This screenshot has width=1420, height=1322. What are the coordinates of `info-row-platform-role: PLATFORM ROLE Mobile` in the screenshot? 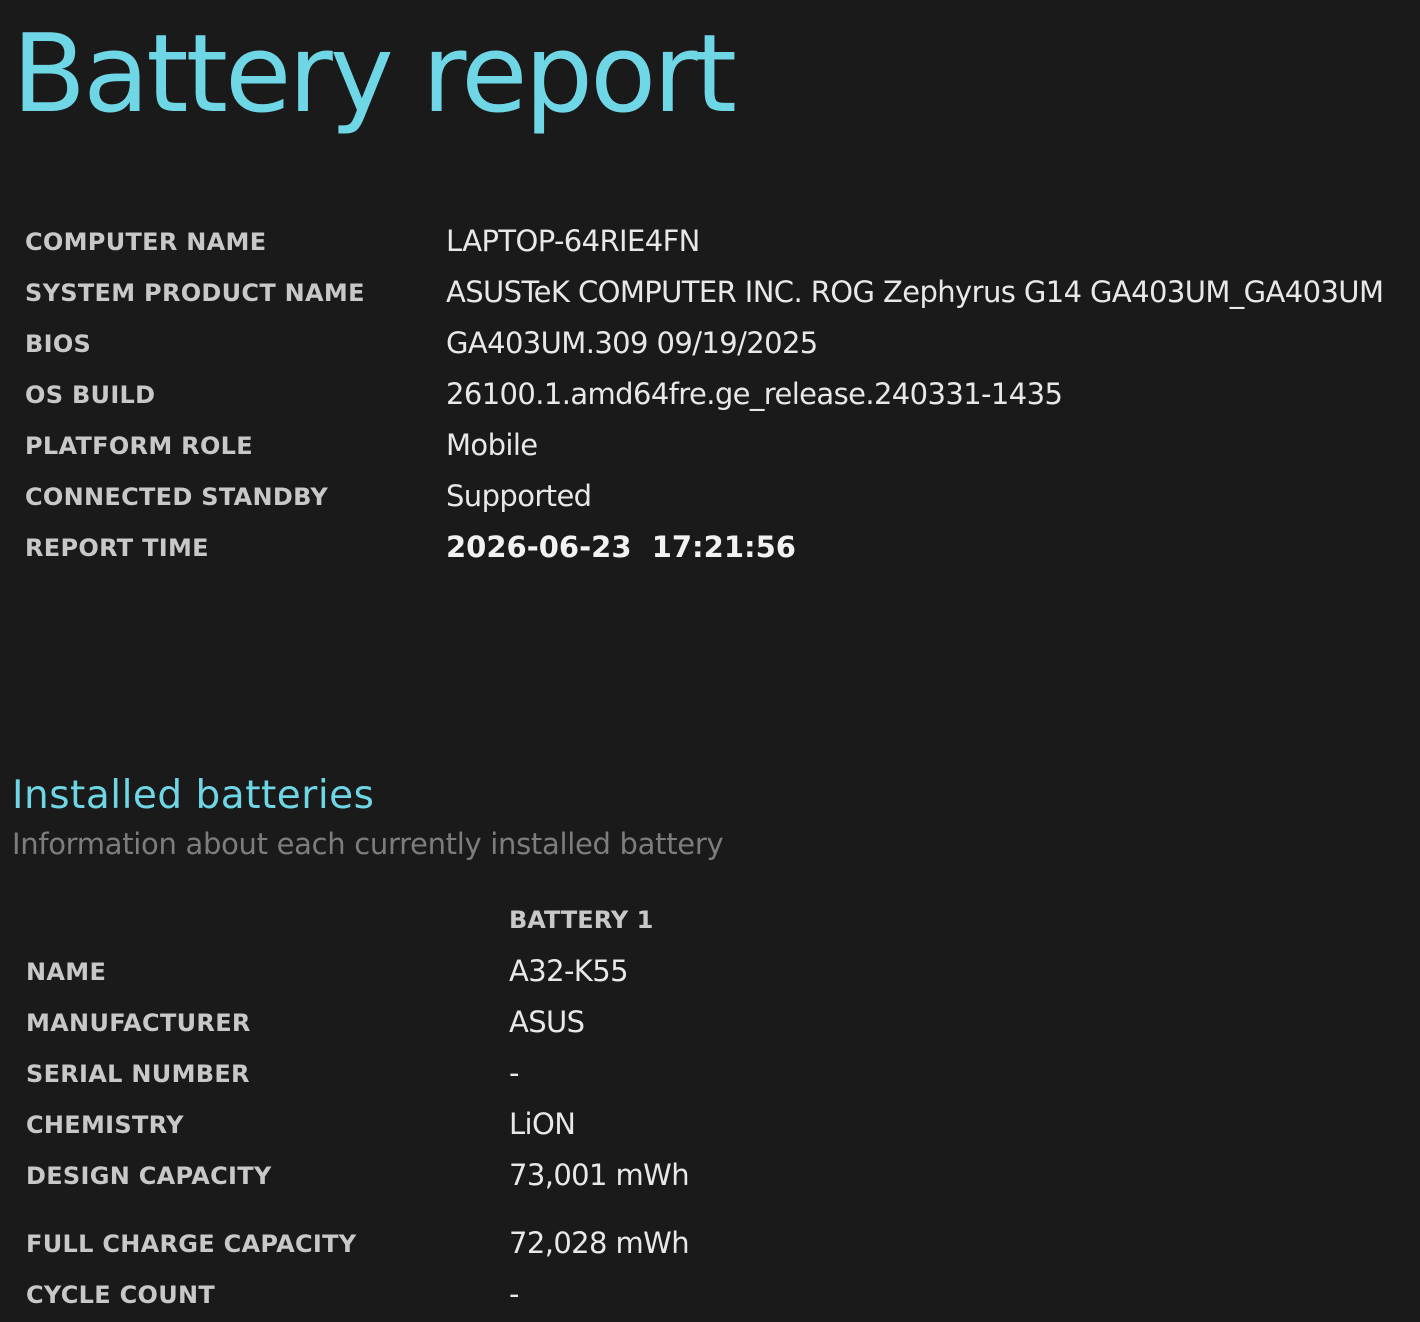 It's located at (720, 449).